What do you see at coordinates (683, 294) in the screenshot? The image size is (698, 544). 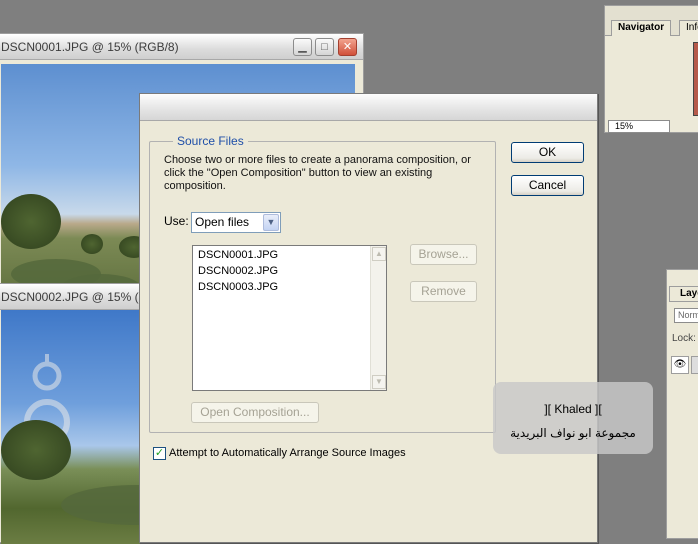 I see `tab-layers: Layers` at bounding box center [683, 294].